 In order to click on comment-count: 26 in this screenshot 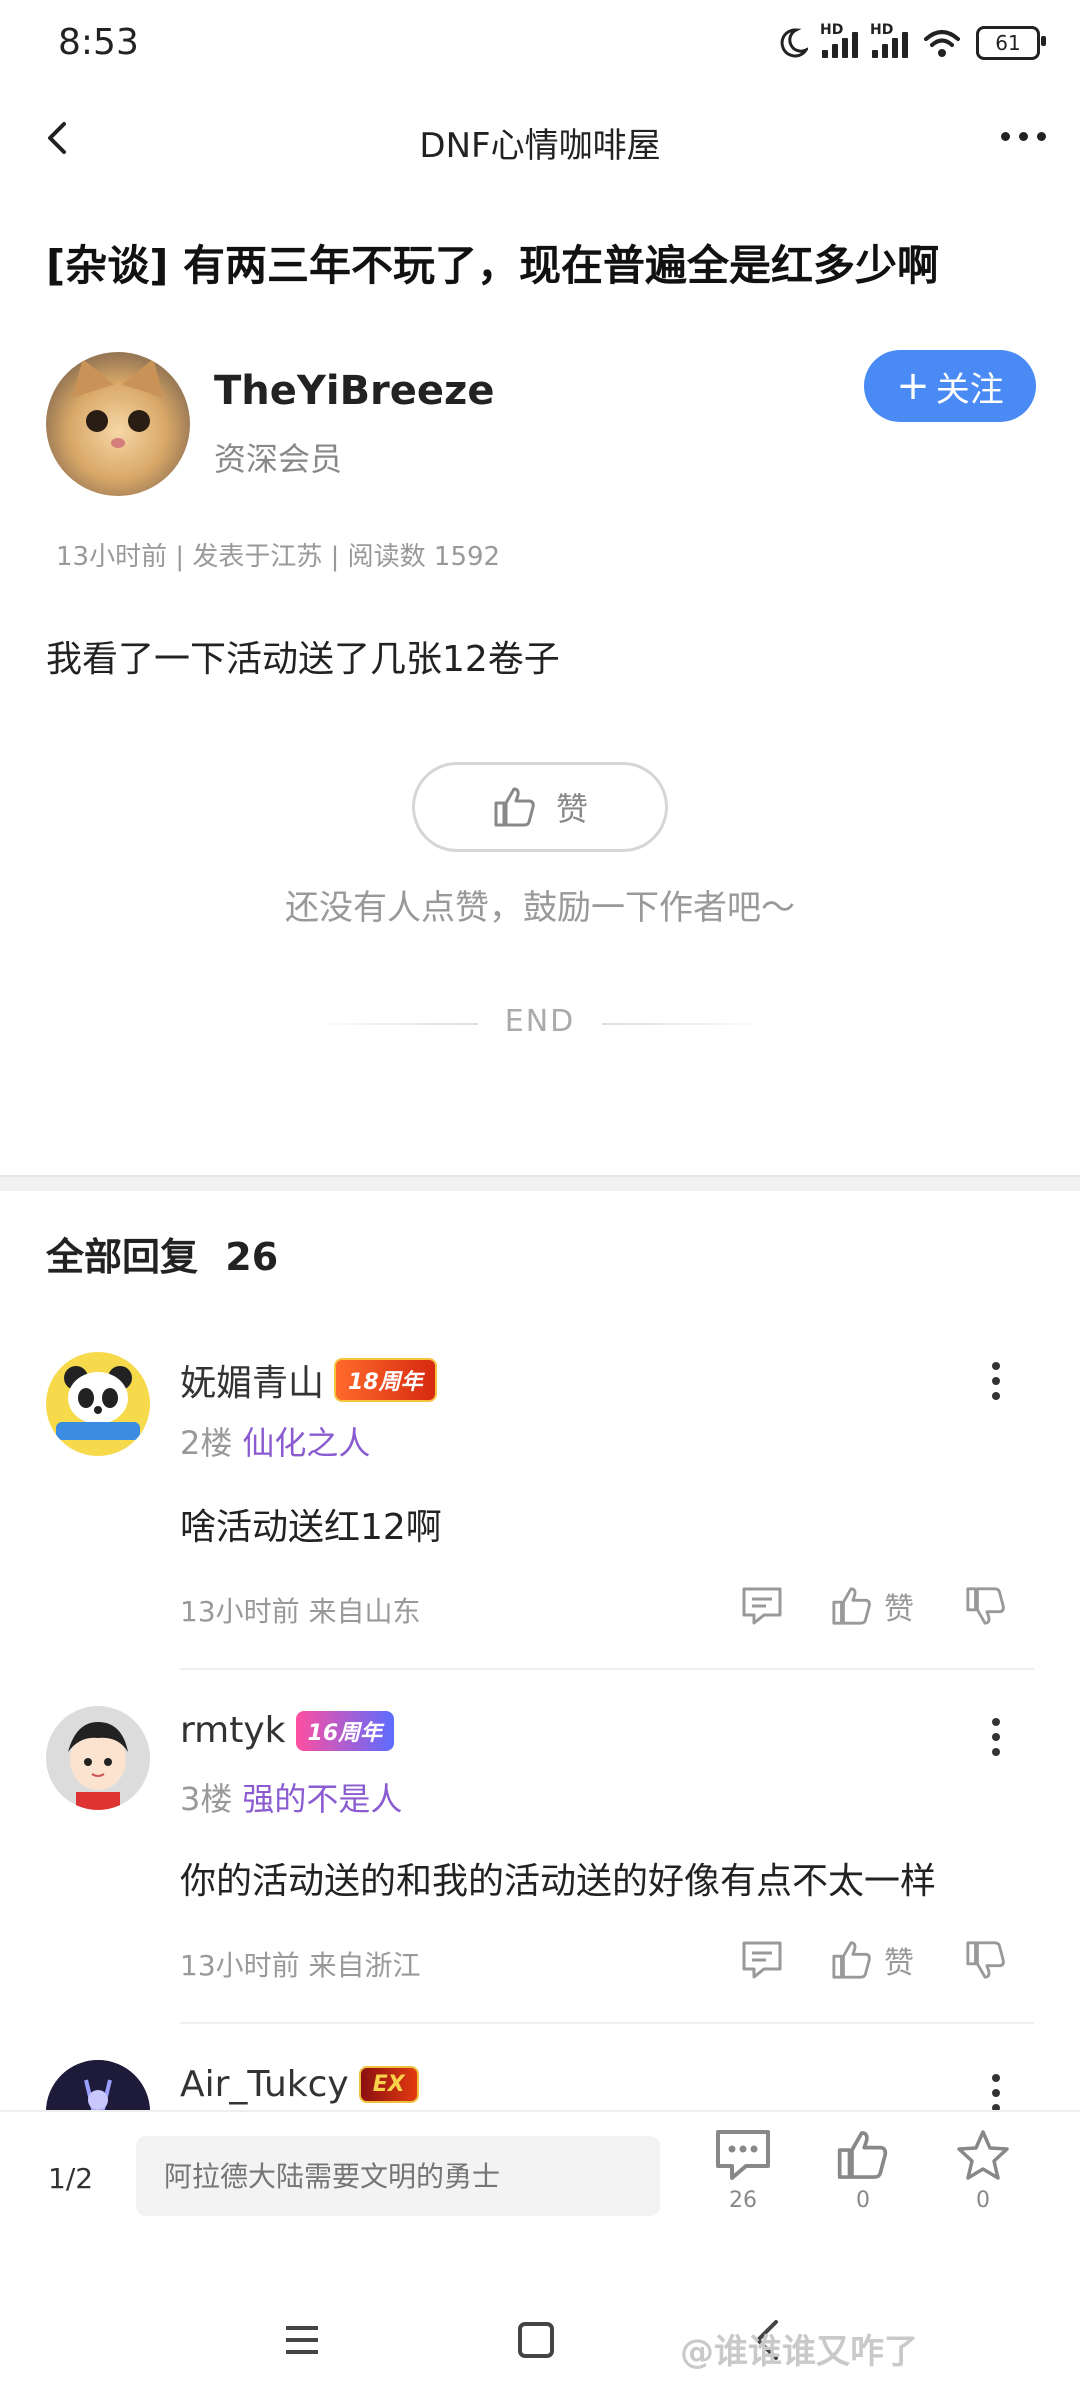, I will do `click(743, 2200)`.